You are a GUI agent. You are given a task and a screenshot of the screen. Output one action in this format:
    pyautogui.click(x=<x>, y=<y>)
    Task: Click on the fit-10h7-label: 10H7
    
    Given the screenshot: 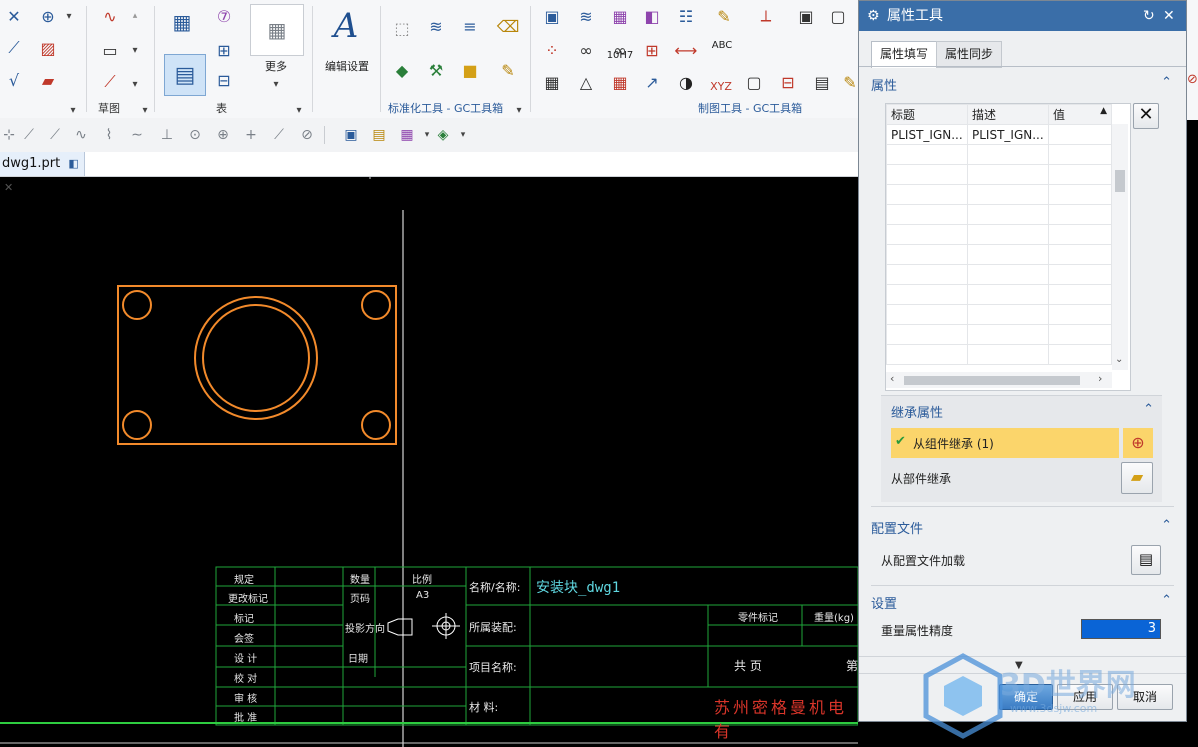 What is the action you would take?
    pyautogui.click(x=620, y=55)
    